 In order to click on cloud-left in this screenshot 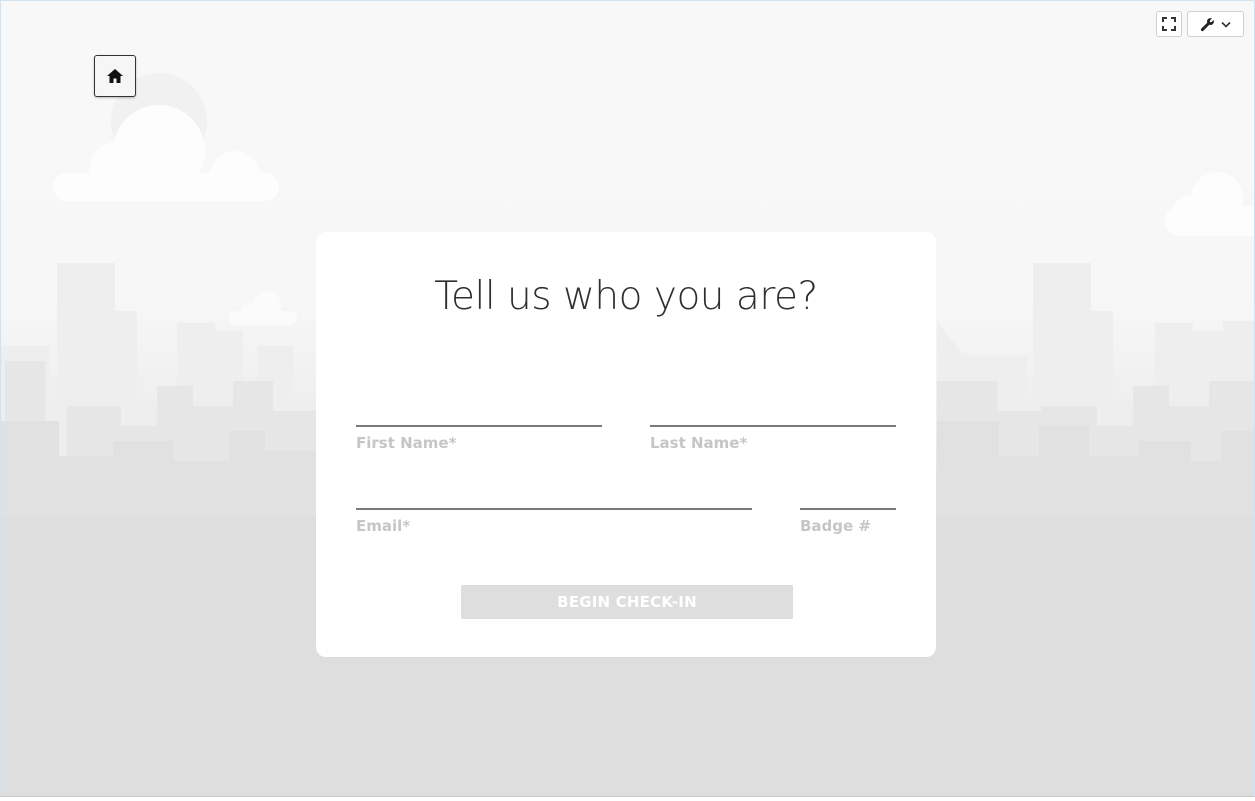, I will do `click(166, 153)`.